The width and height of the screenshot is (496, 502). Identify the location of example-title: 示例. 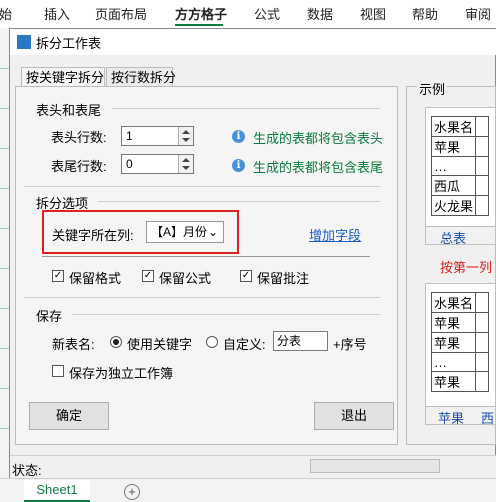
(432, 88).